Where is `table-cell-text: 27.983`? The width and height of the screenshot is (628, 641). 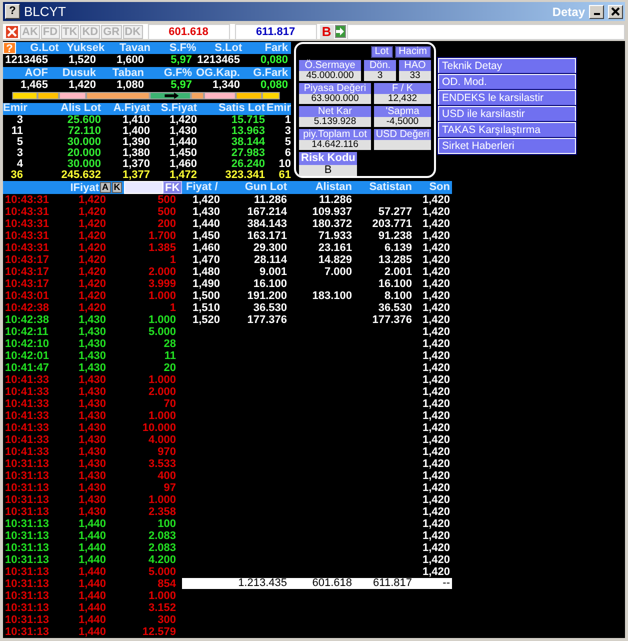 table-cell-text: 27.983 is located at coordinates (247, 153).